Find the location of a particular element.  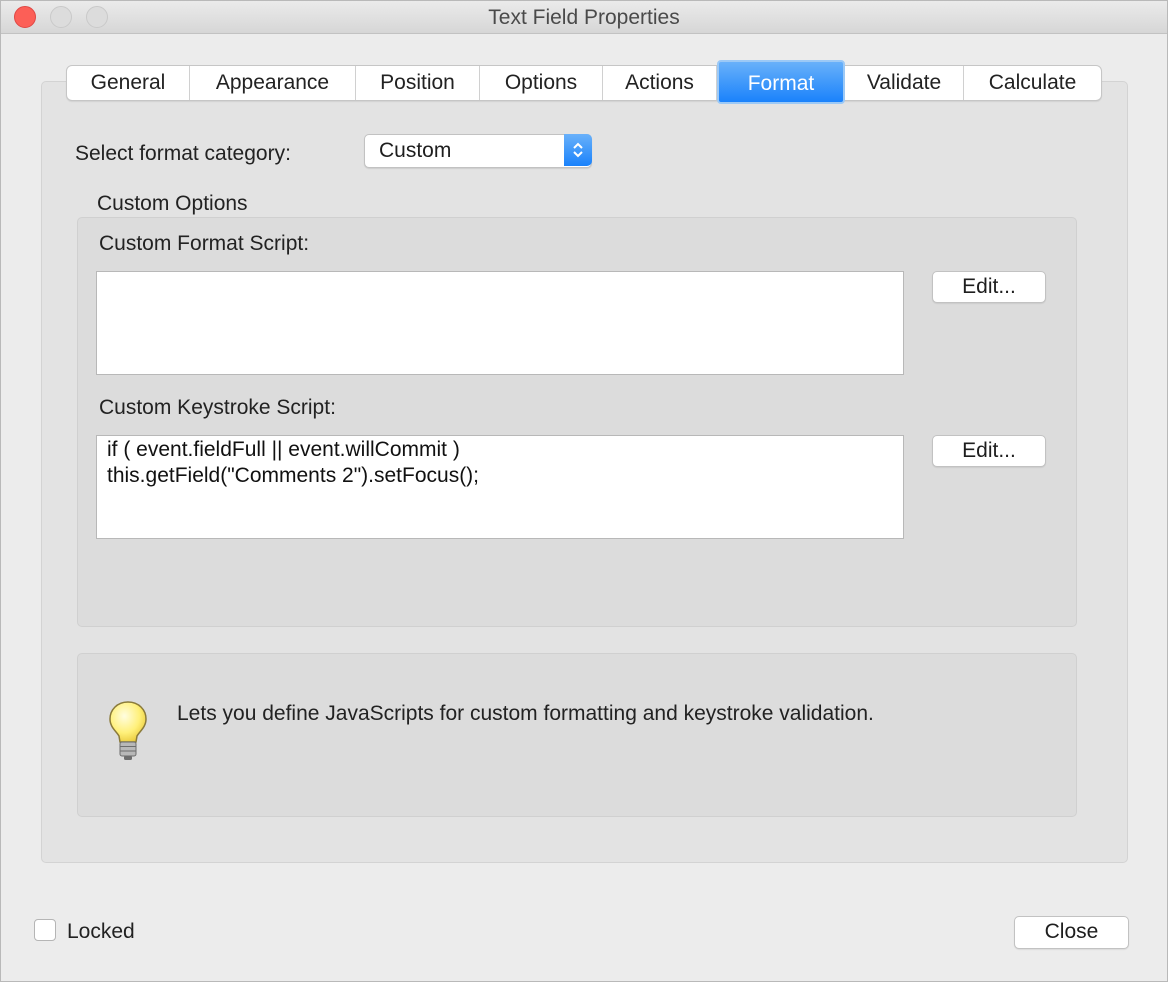

lightbulb-icon is located at coordinates (128, 730).